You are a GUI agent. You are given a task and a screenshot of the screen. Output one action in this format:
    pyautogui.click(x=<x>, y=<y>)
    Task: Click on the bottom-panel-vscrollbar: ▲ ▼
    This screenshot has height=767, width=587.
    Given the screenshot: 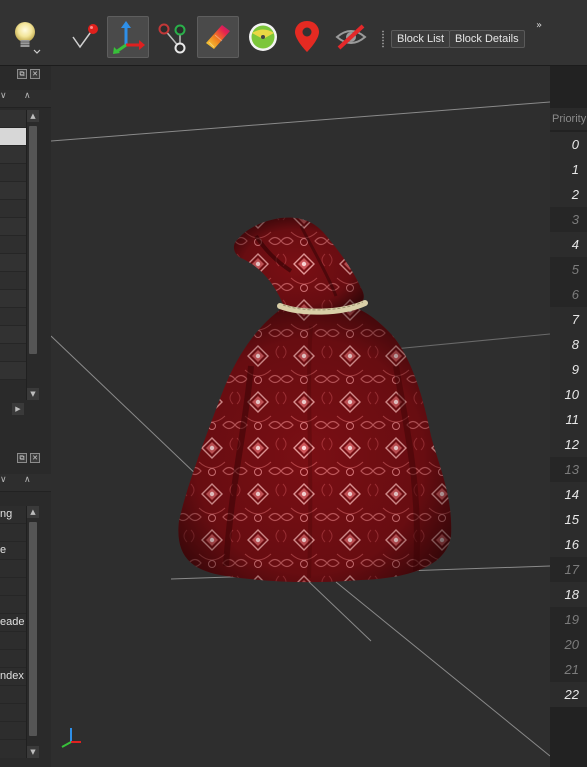 What is the action you would take?
    pyautogui.click(x=32, y=632)
    